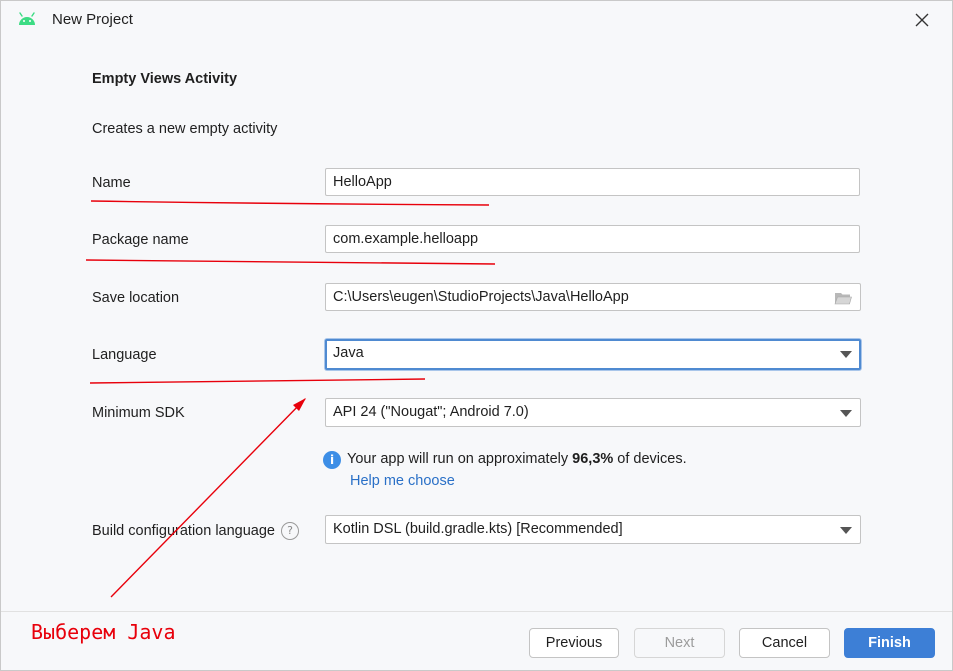 The width and height of the screenshot is (953, 671). Describe the element at coordinates (402, 481) in the screenshot. I see `help-me-choose-link: Help me choose` at that location.